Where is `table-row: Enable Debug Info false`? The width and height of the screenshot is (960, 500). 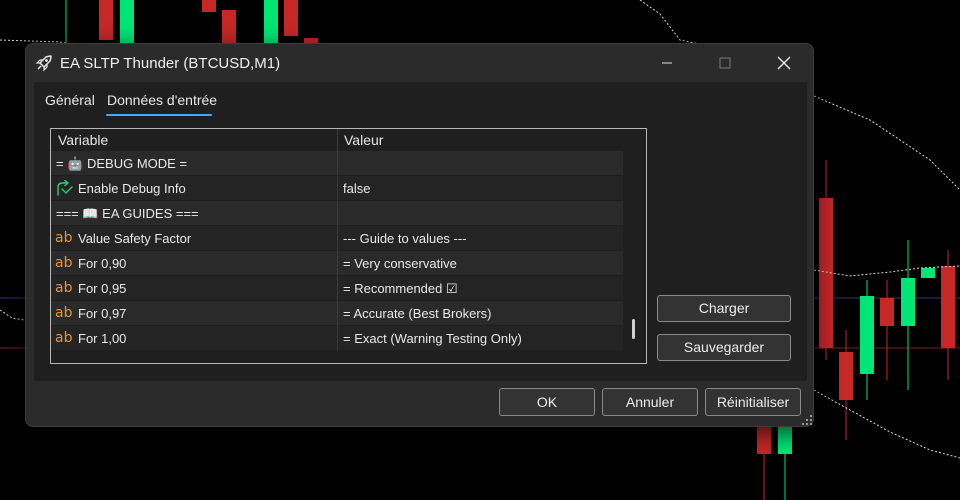 table-row: Enable Debug Info false is located at coordinates (337, 188).